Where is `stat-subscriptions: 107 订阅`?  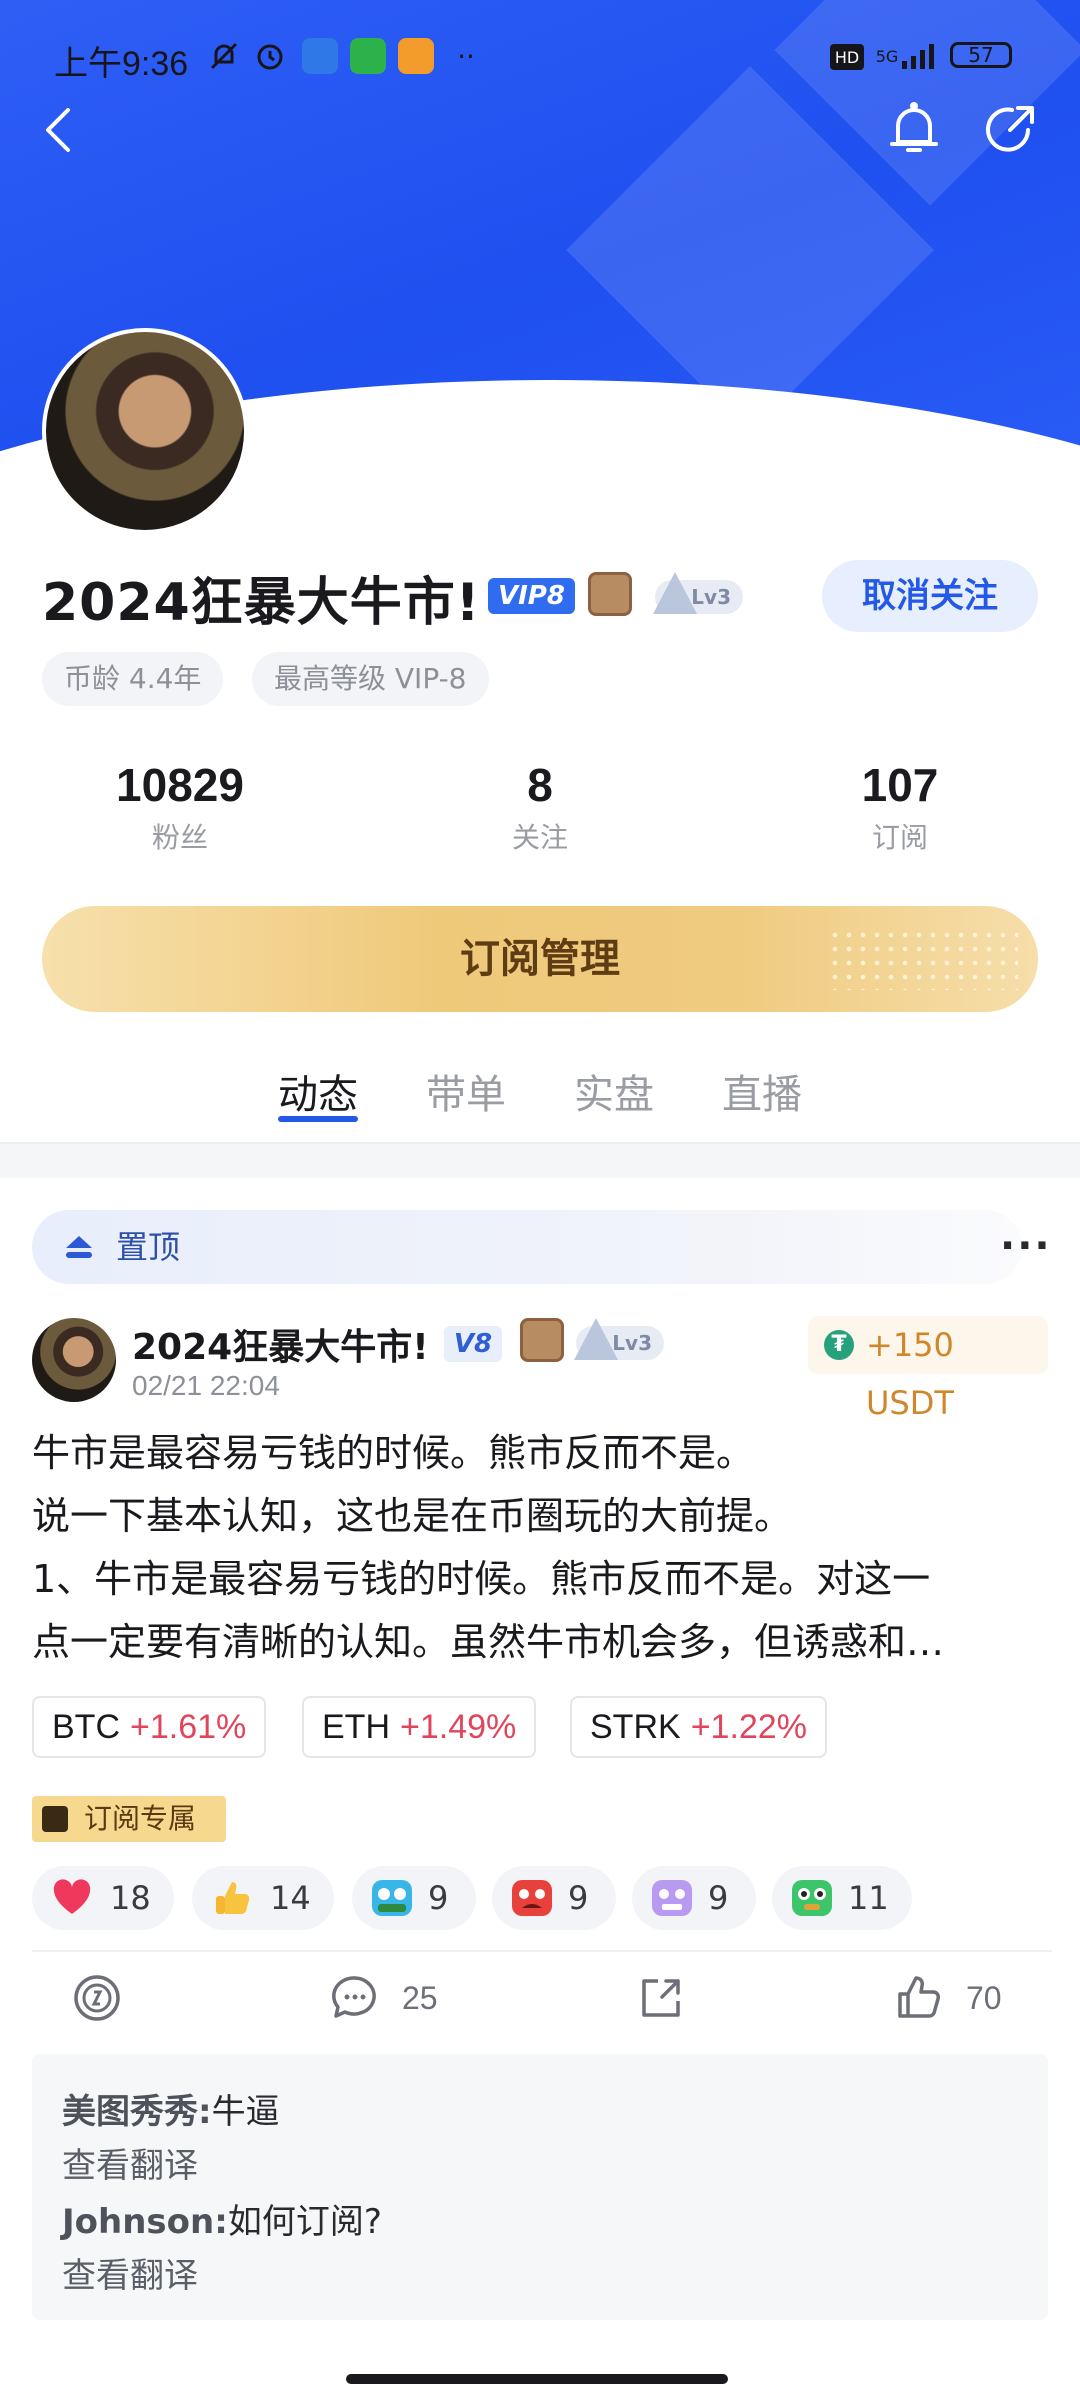 stat-subscriptions: 107 订阅 is located at coordinates (900, 807).